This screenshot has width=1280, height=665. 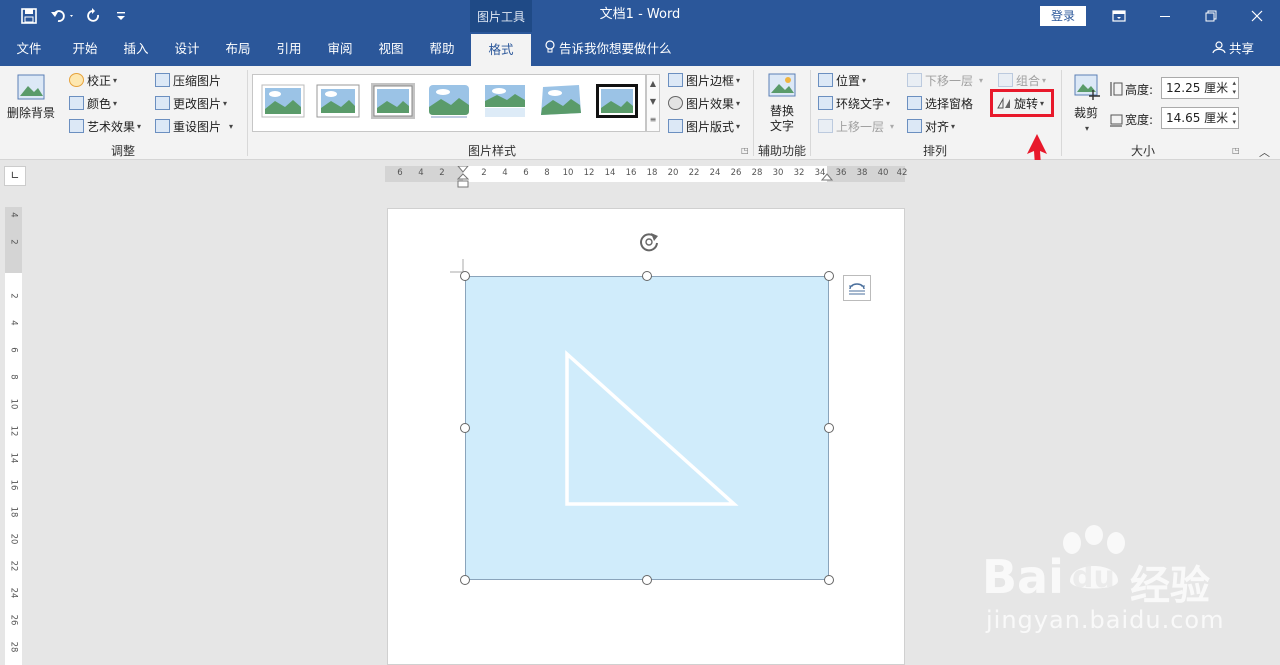 What do you see at coordinates (857, 288) in the screenshot?
I see `layout-options-button` at bounding box center [857, 288].